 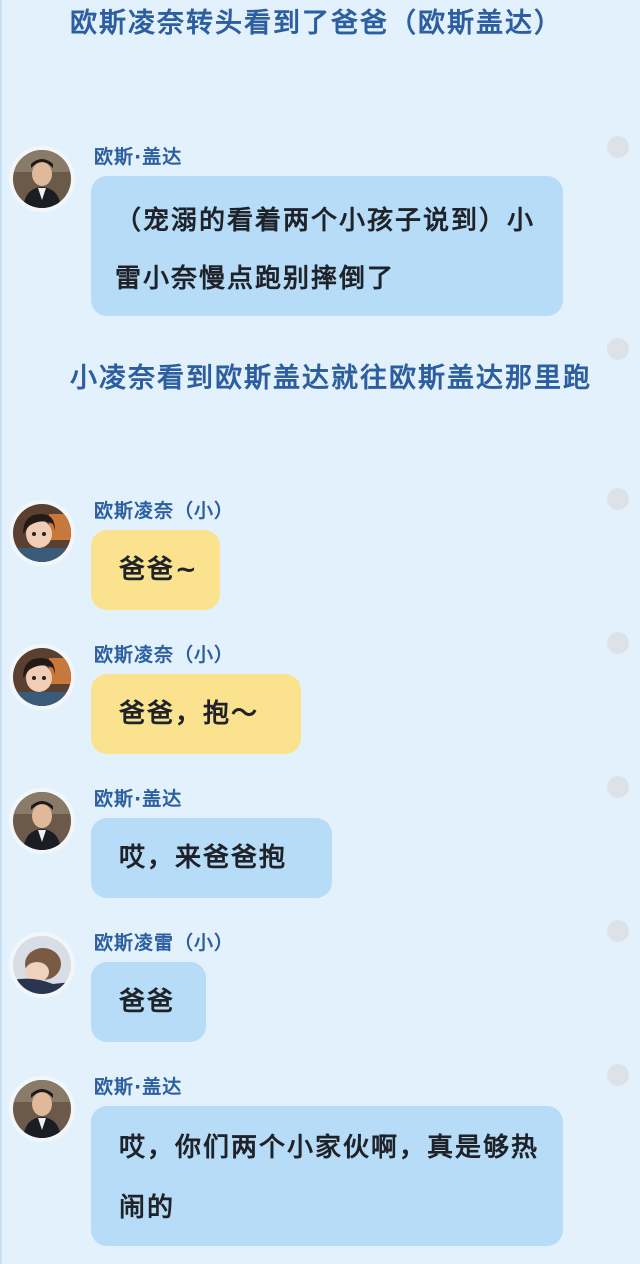 I want to click on boy-avatar, so click(x=42, y=965).